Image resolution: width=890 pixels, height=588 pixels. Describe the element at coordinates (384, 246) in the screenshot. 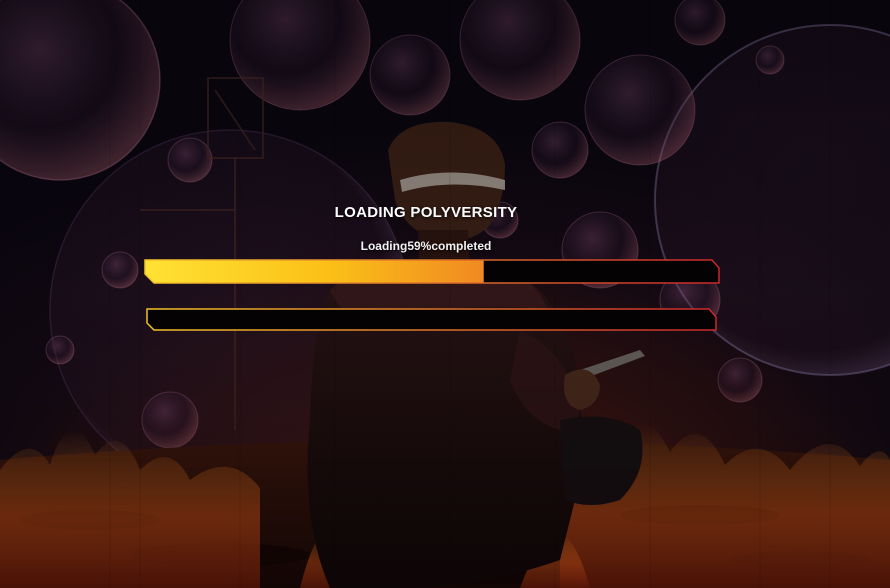

I see `status-prefix: Loading` at that location.